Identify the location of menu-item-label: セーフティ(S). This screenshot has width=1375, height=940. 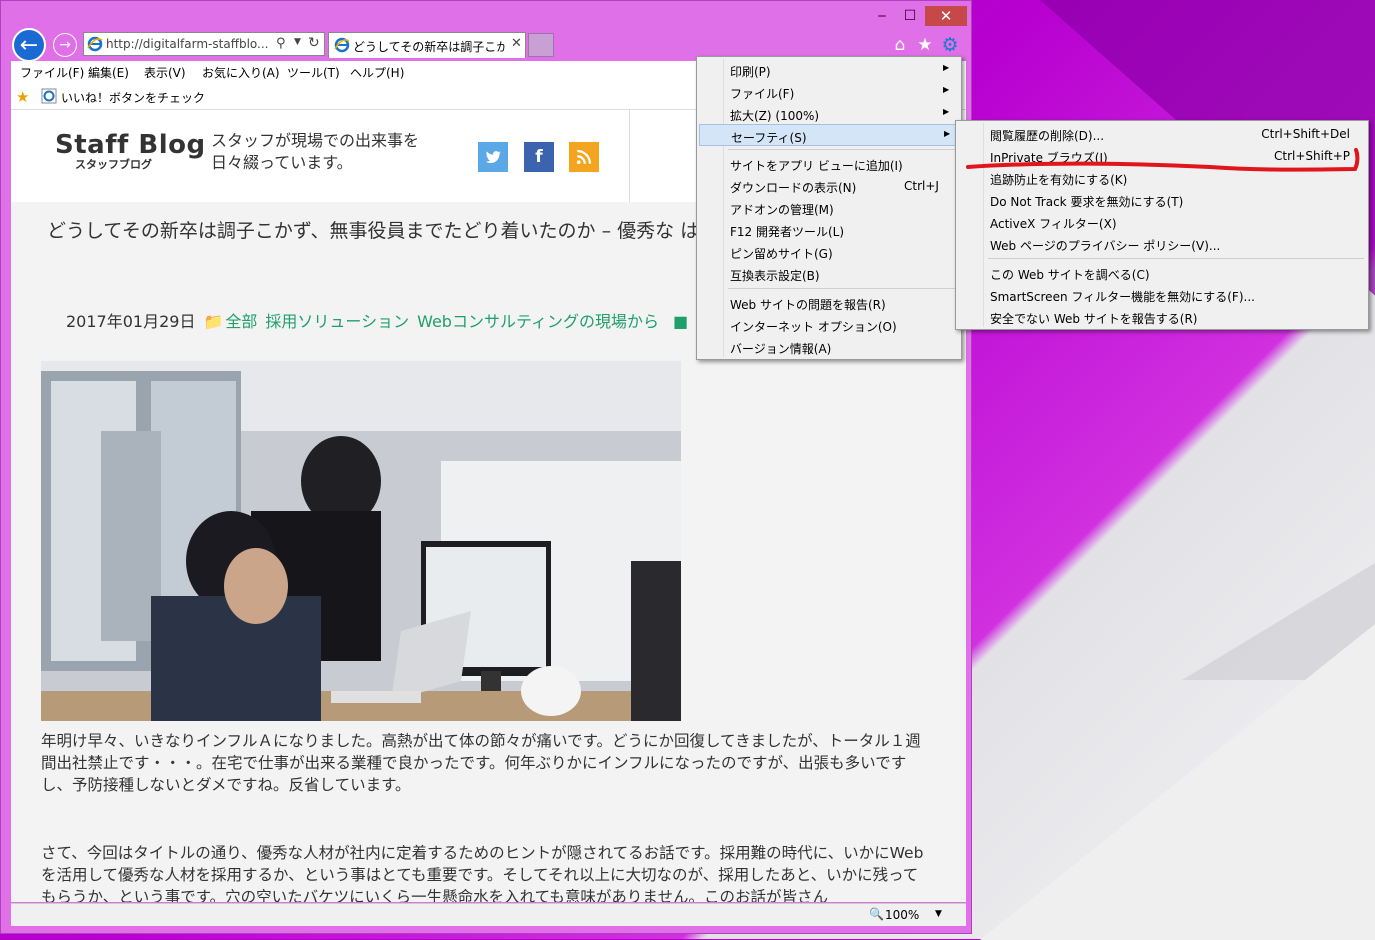
(769, 138).